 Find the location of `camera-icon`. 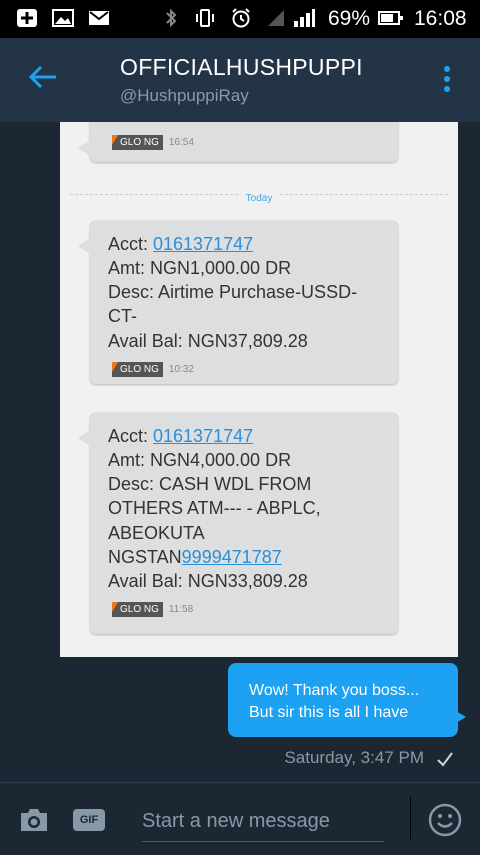

camera-icon is located at coordinates (34, 820).